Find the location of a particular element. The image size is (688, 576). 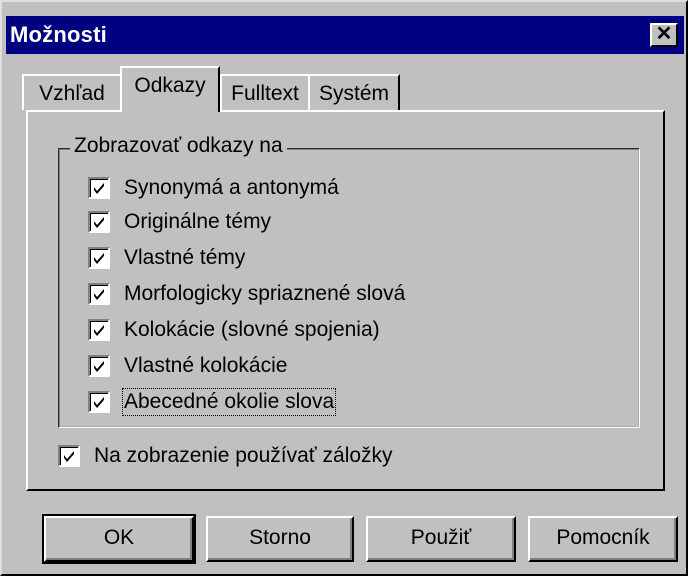

checkbox-use-bookmarks: Na zobrazenie používať záložky is located at coordinates (225, 456).